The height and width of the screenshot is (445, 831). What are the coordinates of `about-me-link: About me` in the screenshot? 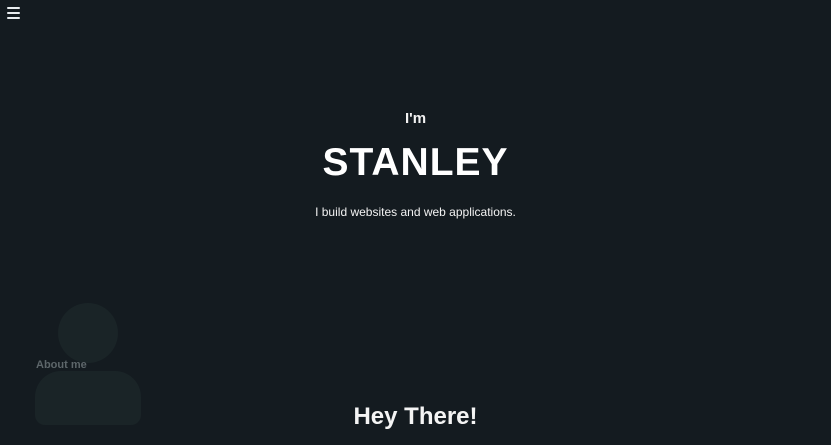 It's located at (61, 365).